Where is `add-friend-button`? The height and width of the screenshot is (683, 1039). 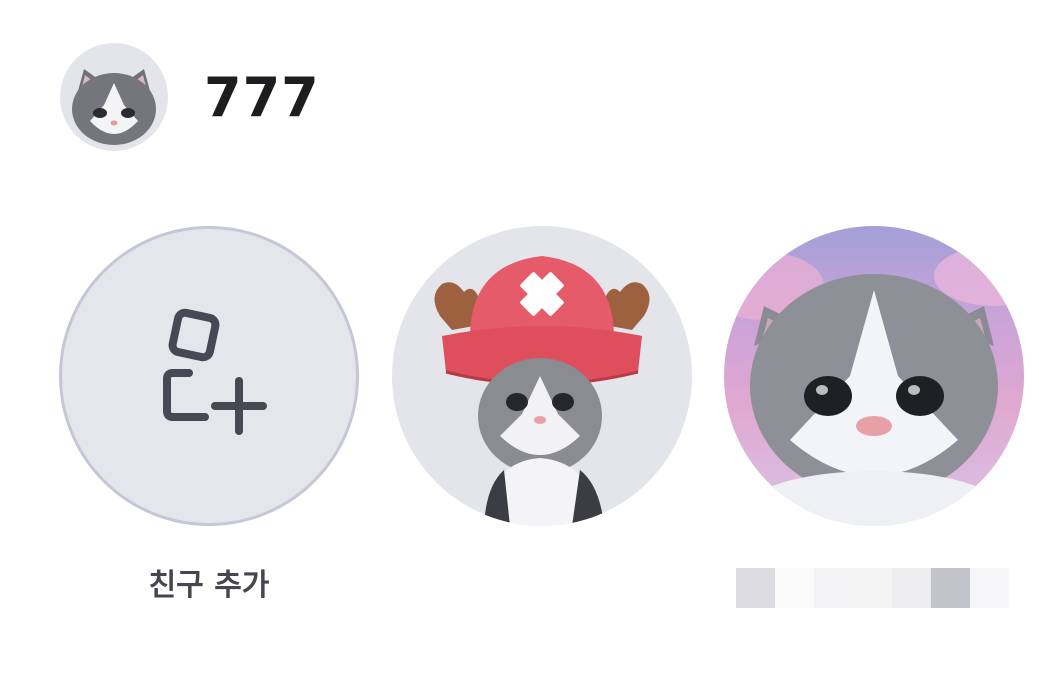
add-friend-button is located at coordinates (209, 376).